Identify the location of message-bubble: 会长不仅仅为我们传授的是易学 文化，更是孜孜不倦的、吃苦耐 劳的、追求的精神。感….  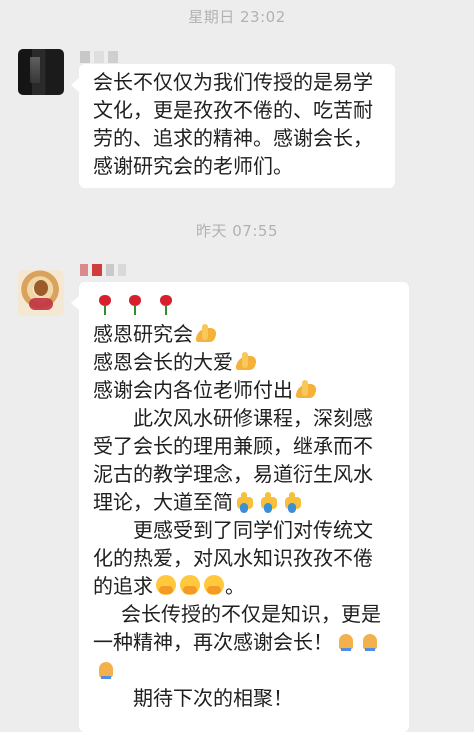
(233, 126).